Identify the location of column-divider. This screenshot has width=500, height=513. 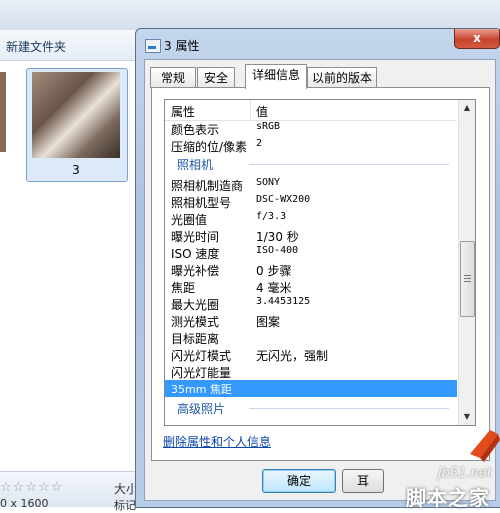
(250, 110).